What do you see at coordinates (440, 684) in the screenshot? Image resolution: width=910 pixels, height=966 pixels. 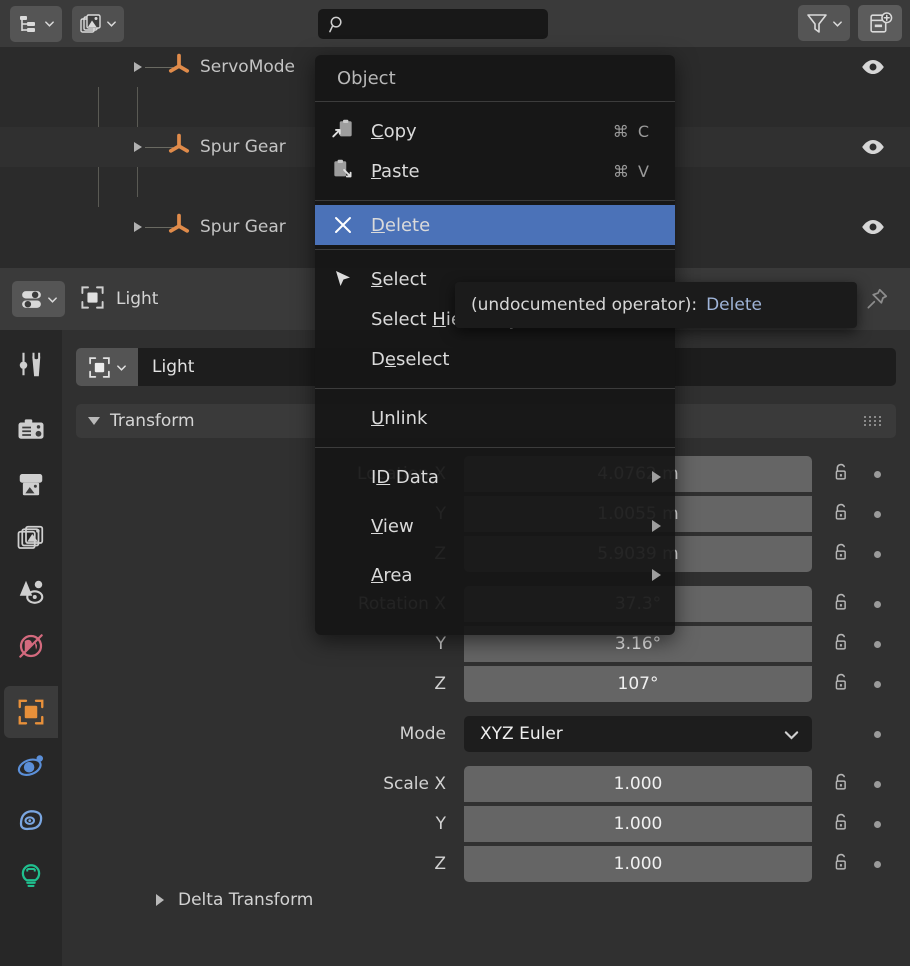 I see `field-label: Z` at bounding box center [440, 684].